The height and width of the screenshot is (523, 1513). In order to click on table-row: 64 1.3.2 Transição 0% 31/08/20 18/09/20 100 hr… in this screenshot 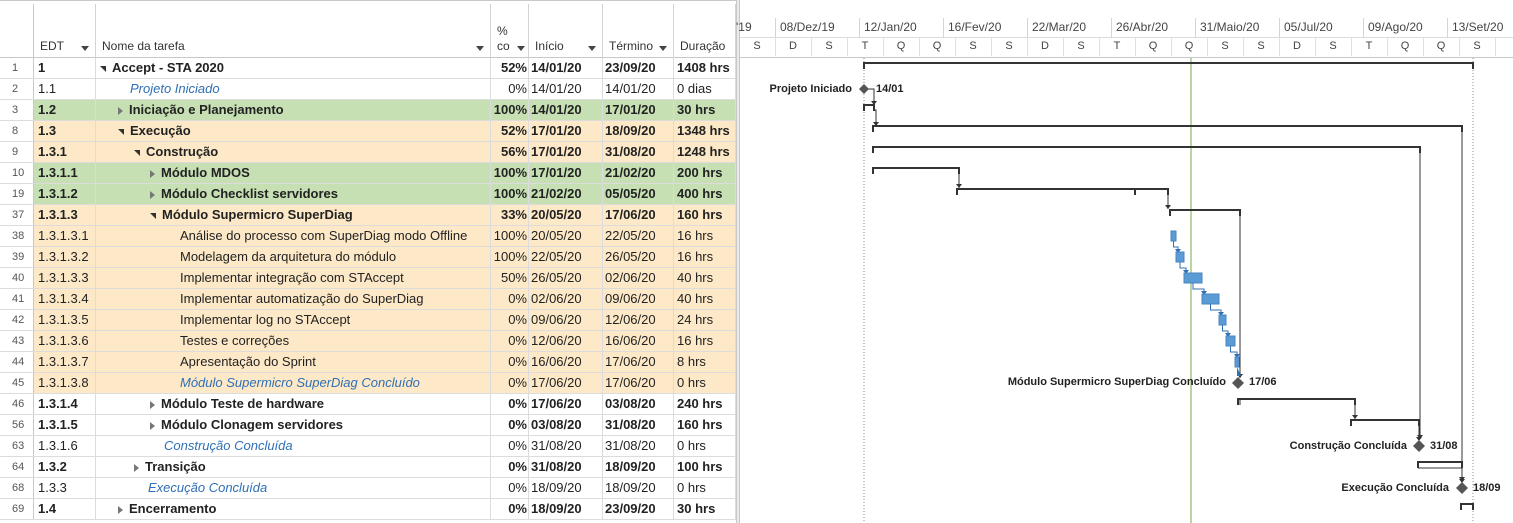, I will do `click(368, 467)`.